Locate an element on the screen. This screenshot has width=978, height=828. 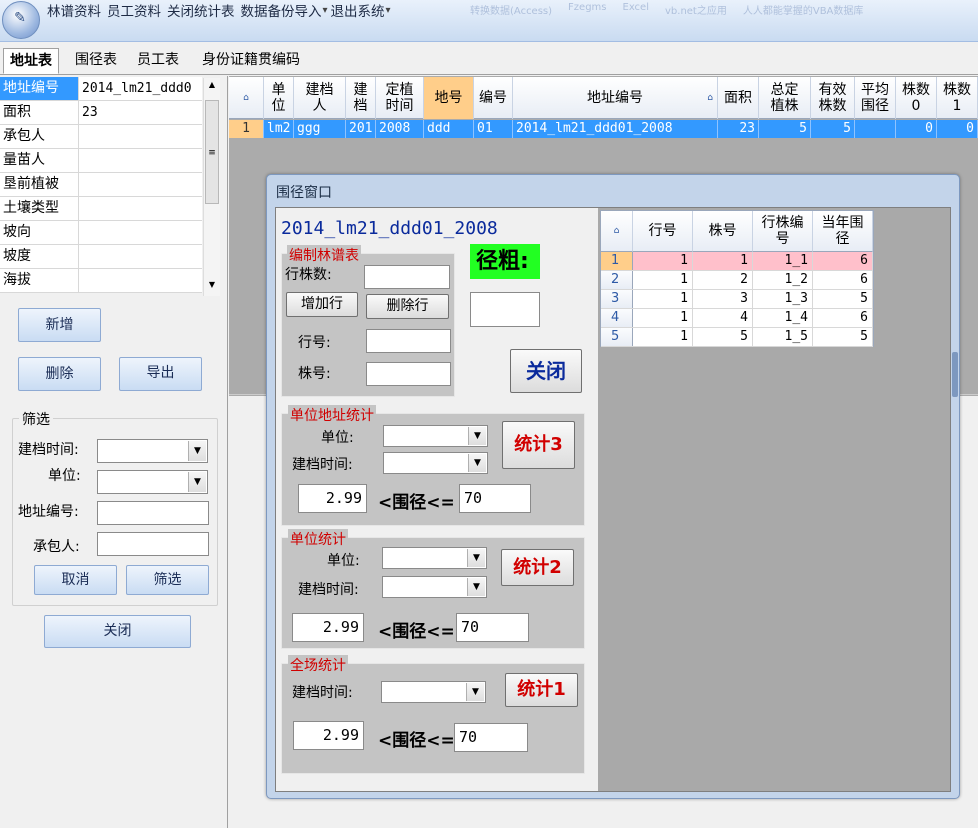
table-row: 5 1 5 1_5 5 is located at coordinates (737, 337).